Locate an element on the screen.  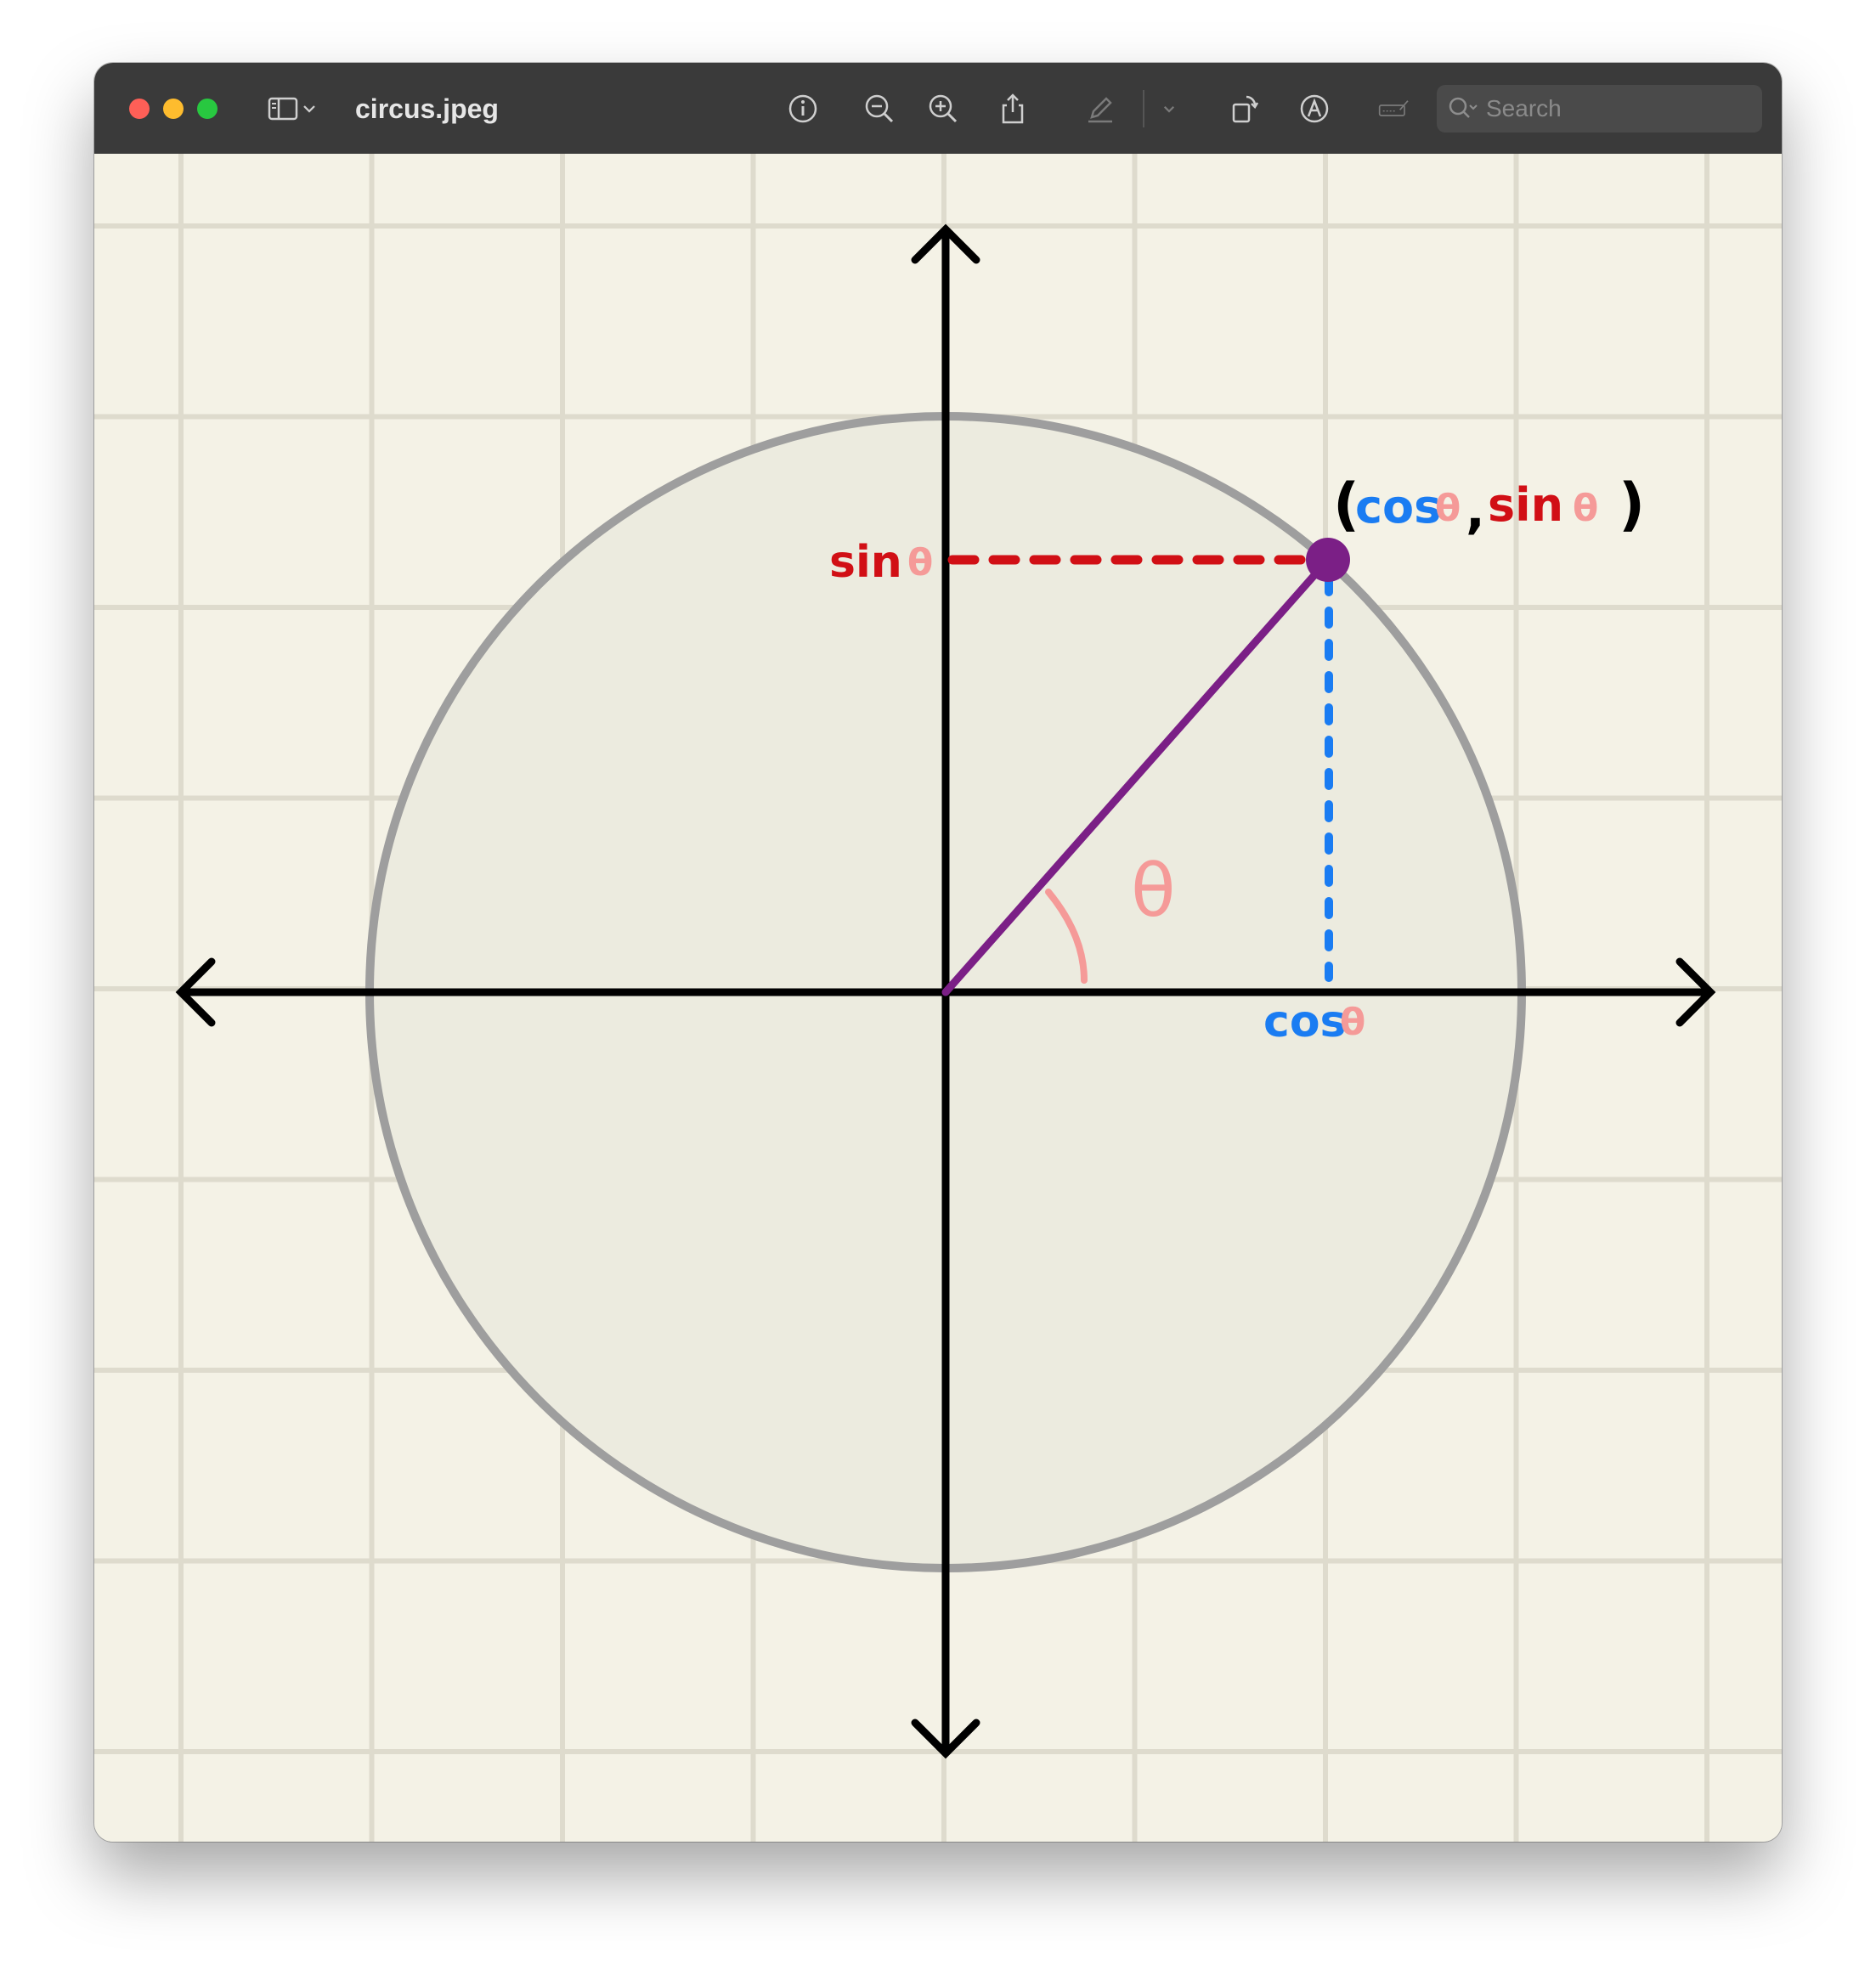
rotate-icon is located at coordinates (1244, 109).